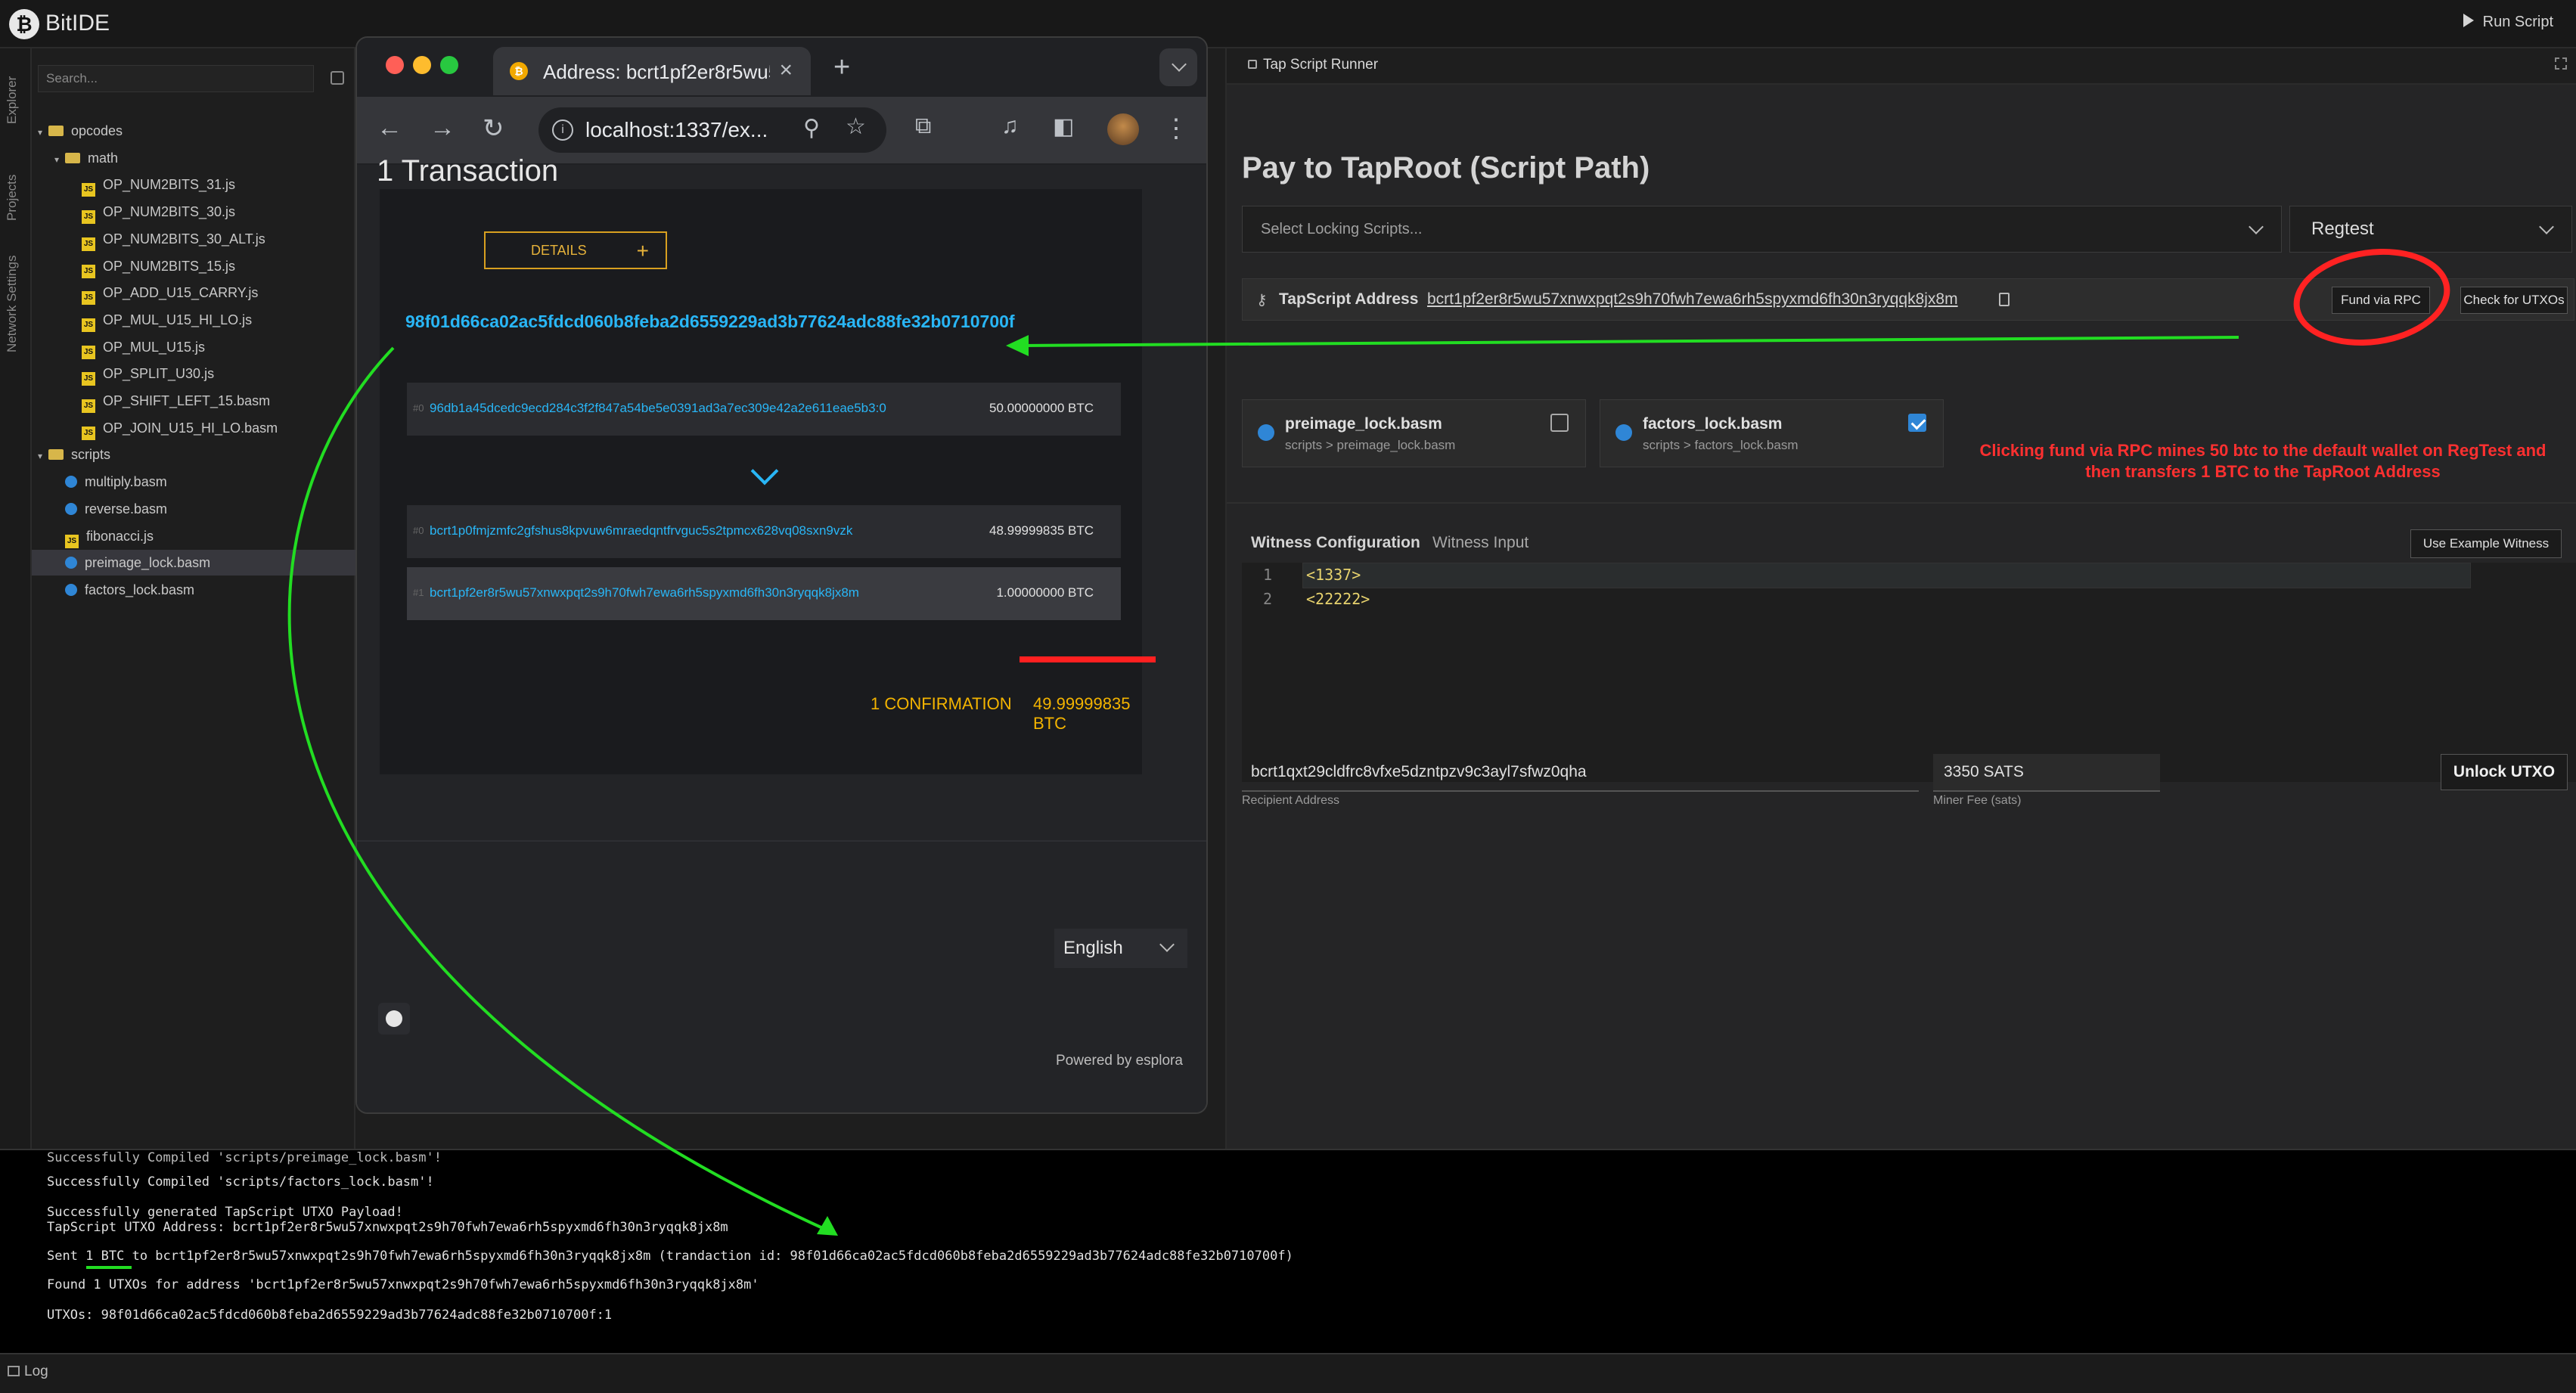  What do you see at coordinates (2504, 772) in the screenshot?
I see `unlock-utxo-button: Unlock UTXO` at bounding box center [2504, 772].